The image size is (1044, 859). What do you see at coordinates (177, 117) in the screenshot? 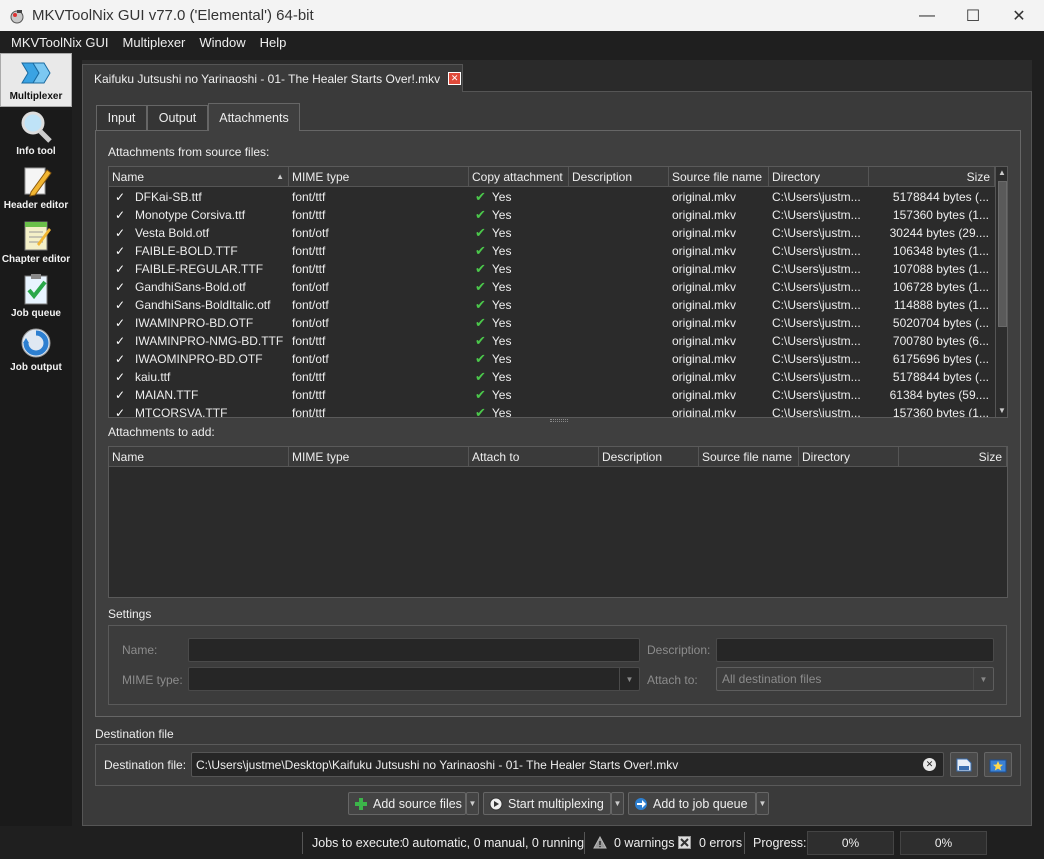
I see `tab-output: Output` at bounding box center [177, 117].